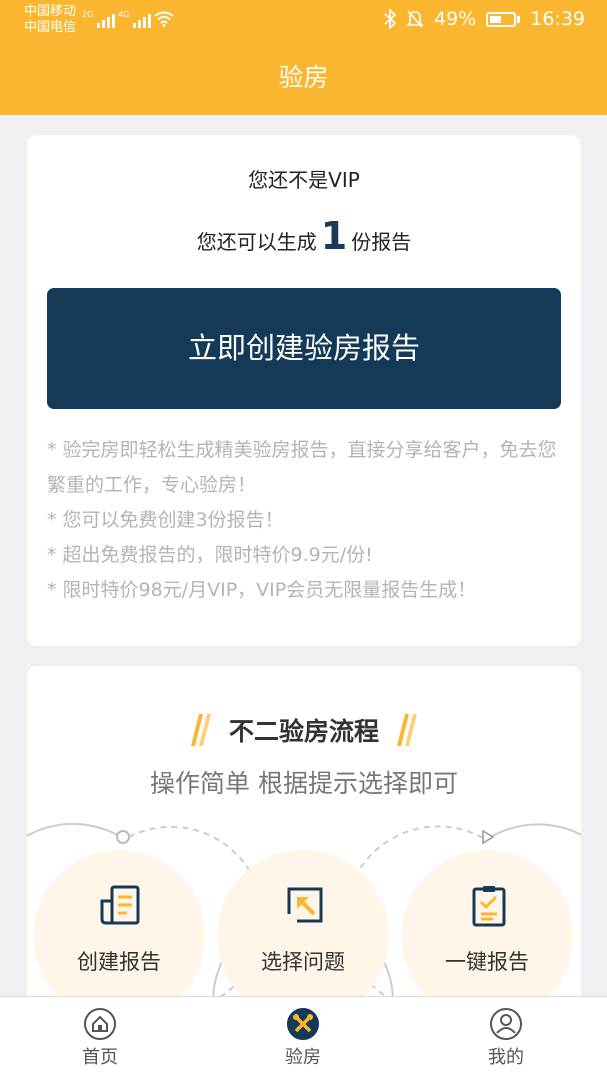 This screenshot has width=607, height=1080. Describe the element at coordinates (100, 1057) in the screenshot. I see `tab-label: 首页` at that location.